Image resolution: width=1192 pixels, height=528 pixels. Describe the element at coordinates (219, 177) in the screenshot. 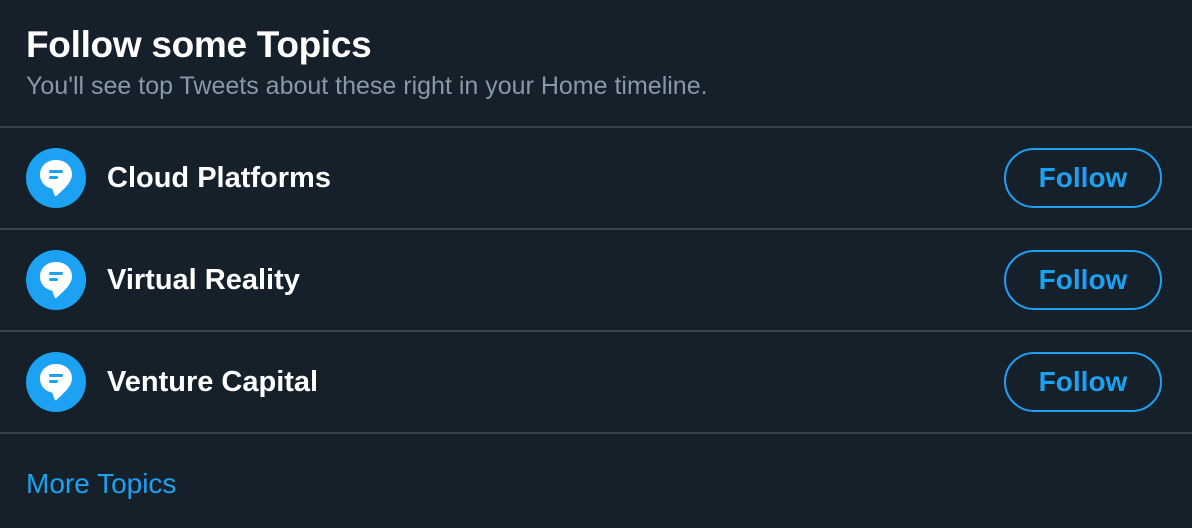

I see `topic-name: Cloud Platforms` at that location.